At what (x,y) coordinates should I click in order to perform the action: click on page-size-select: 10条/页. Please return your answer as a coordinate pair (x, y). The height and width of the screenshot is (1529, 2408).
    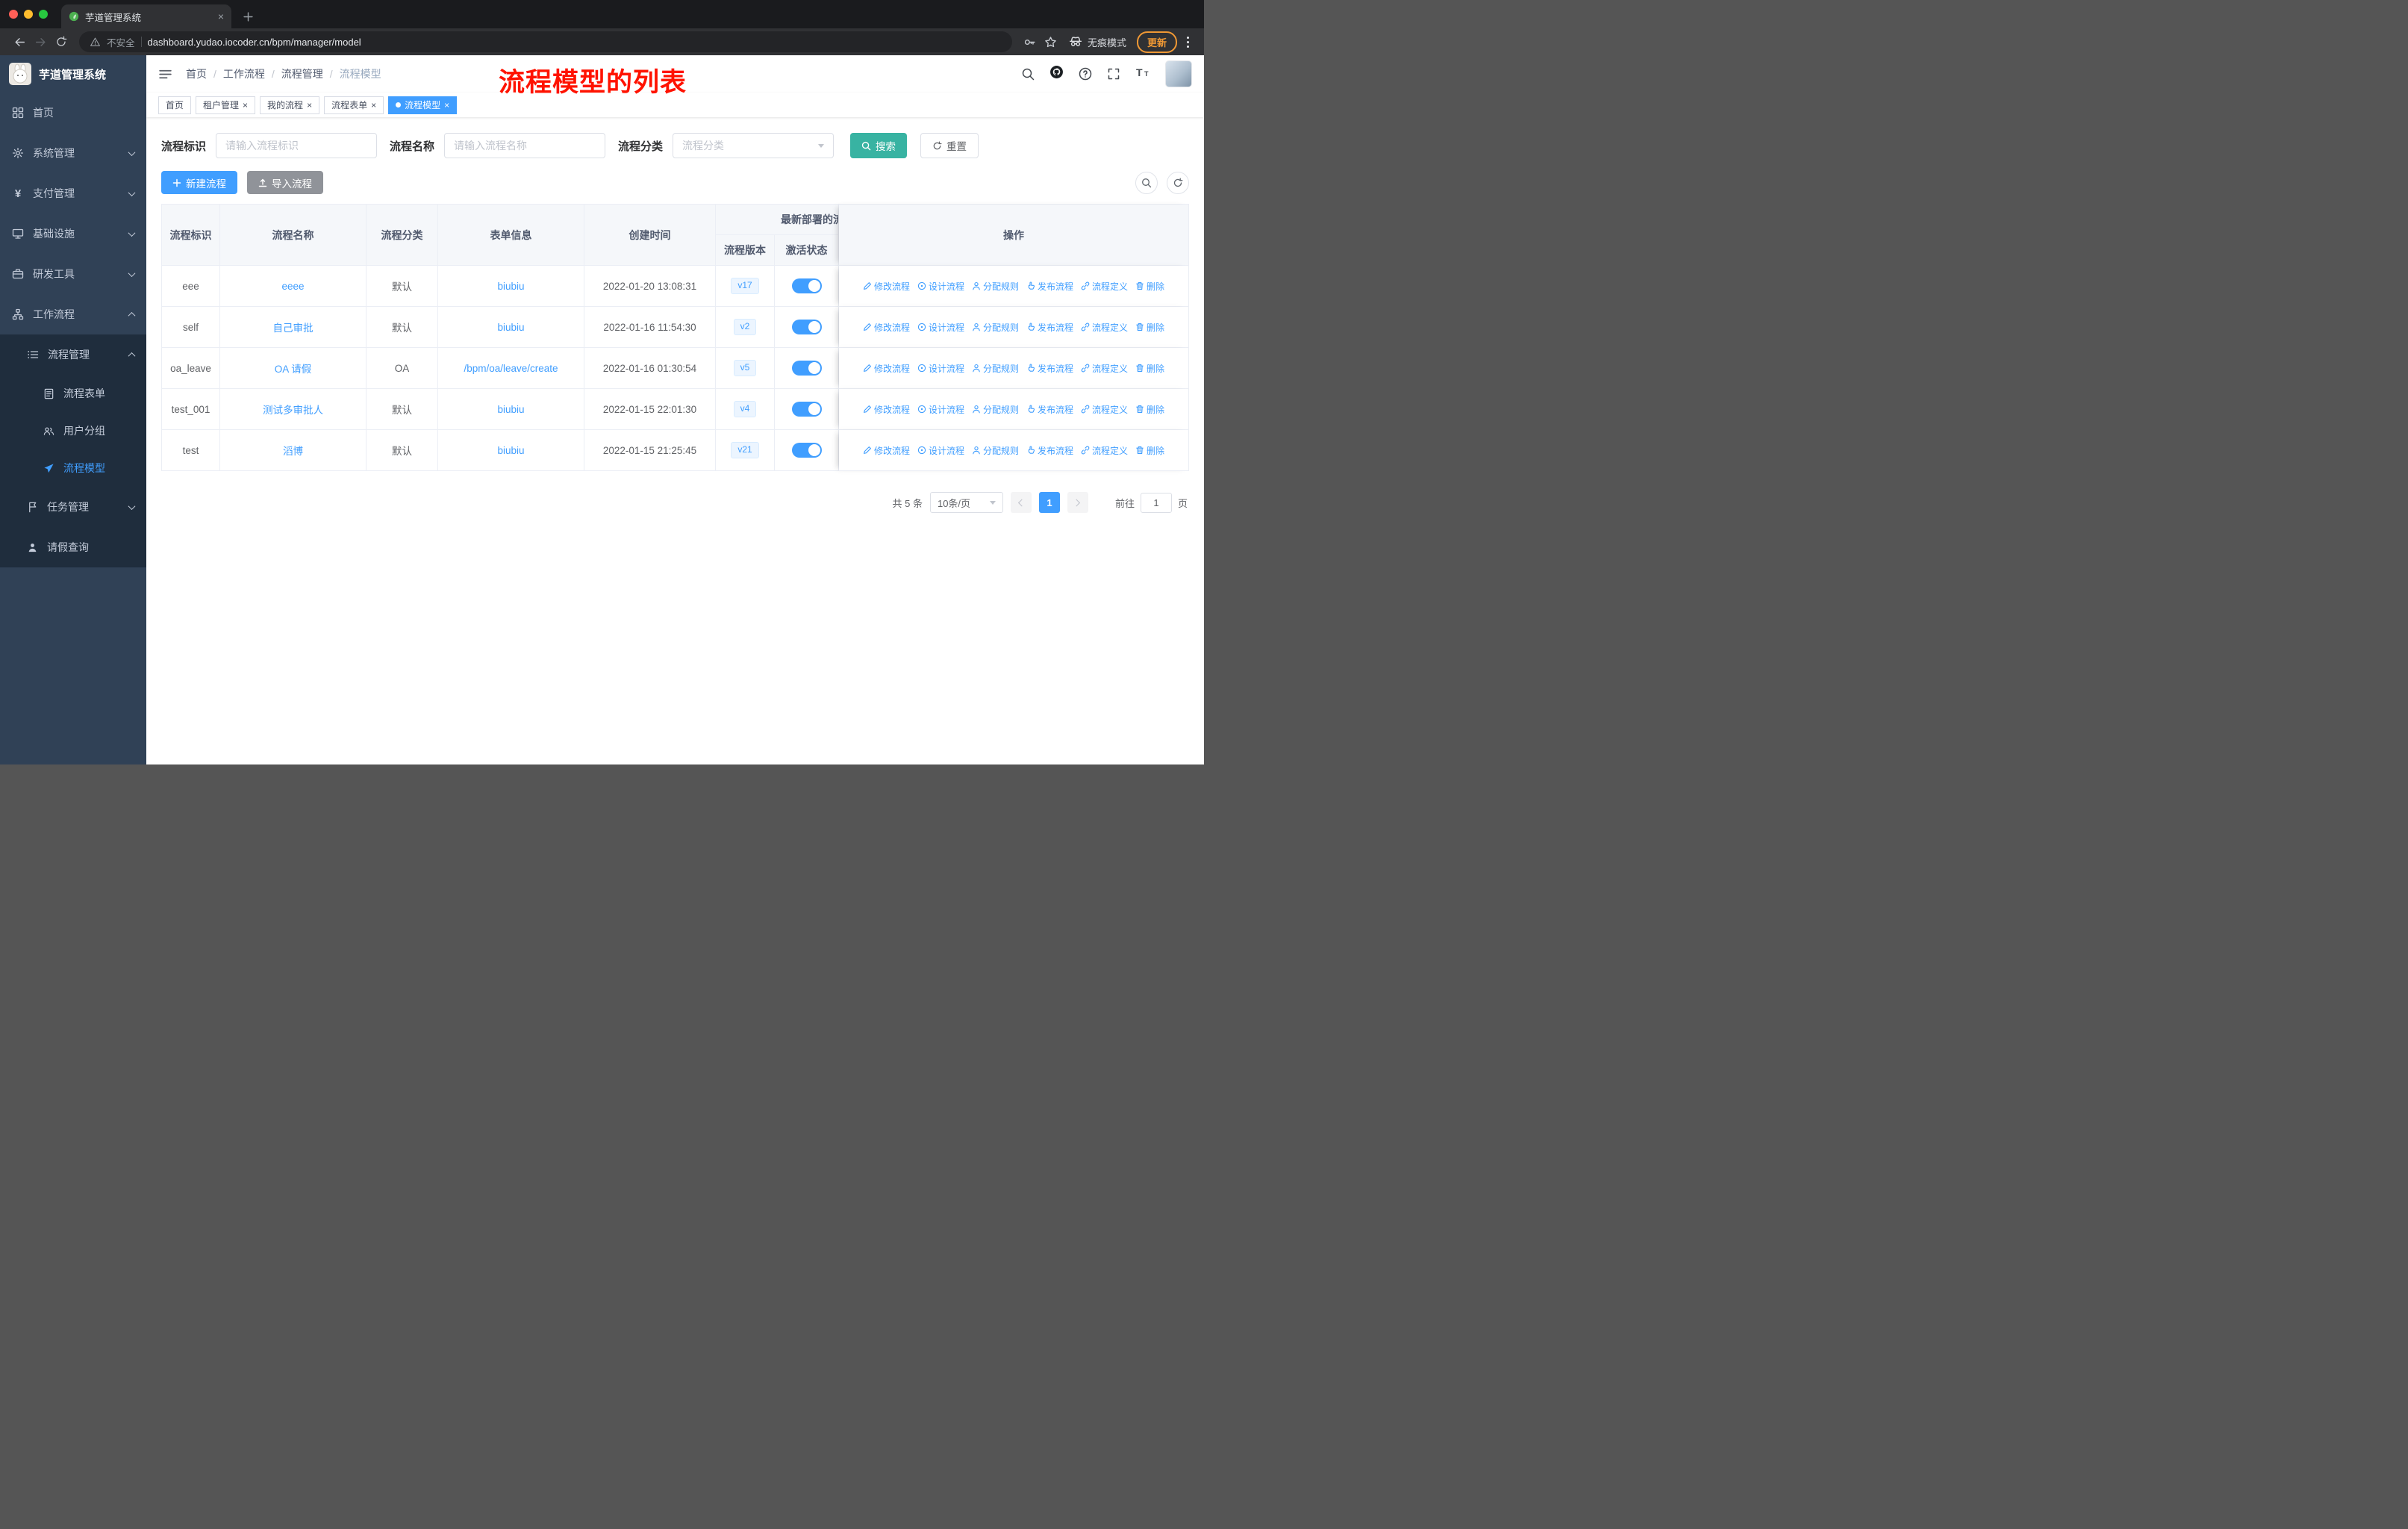
    Looking at the image, I should click on (966, 503).